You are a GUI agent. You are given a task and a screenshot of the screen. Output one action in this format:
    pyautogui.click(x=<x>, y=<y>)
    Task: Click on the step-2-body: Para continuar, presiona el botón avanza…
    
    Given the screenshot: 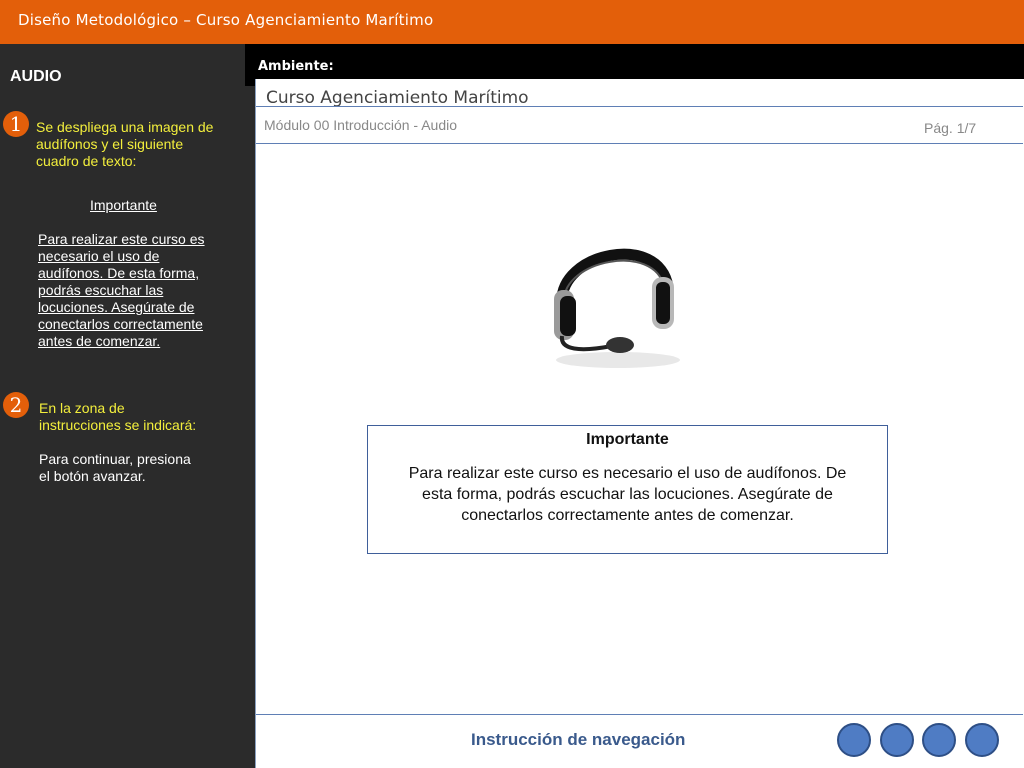 What is the action you would take?
    pyautogui.click(x=115, y=468)
    